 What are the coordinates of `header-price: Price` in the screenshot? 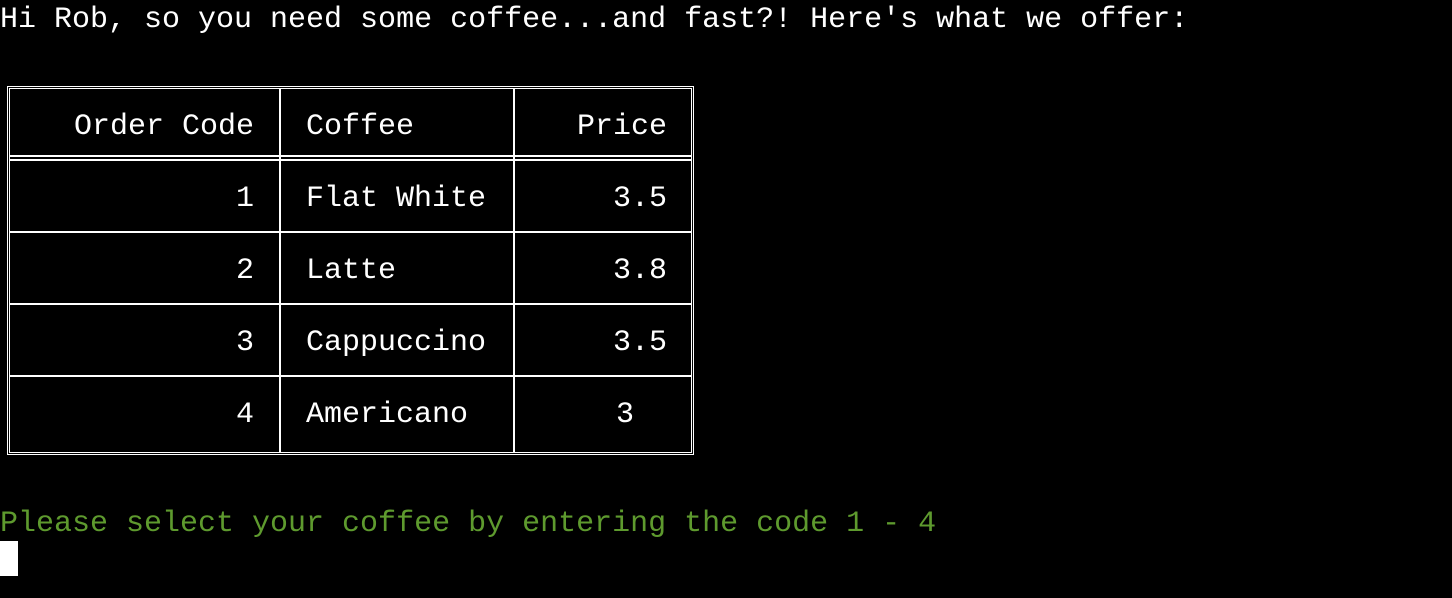 It's located at (621, 127).